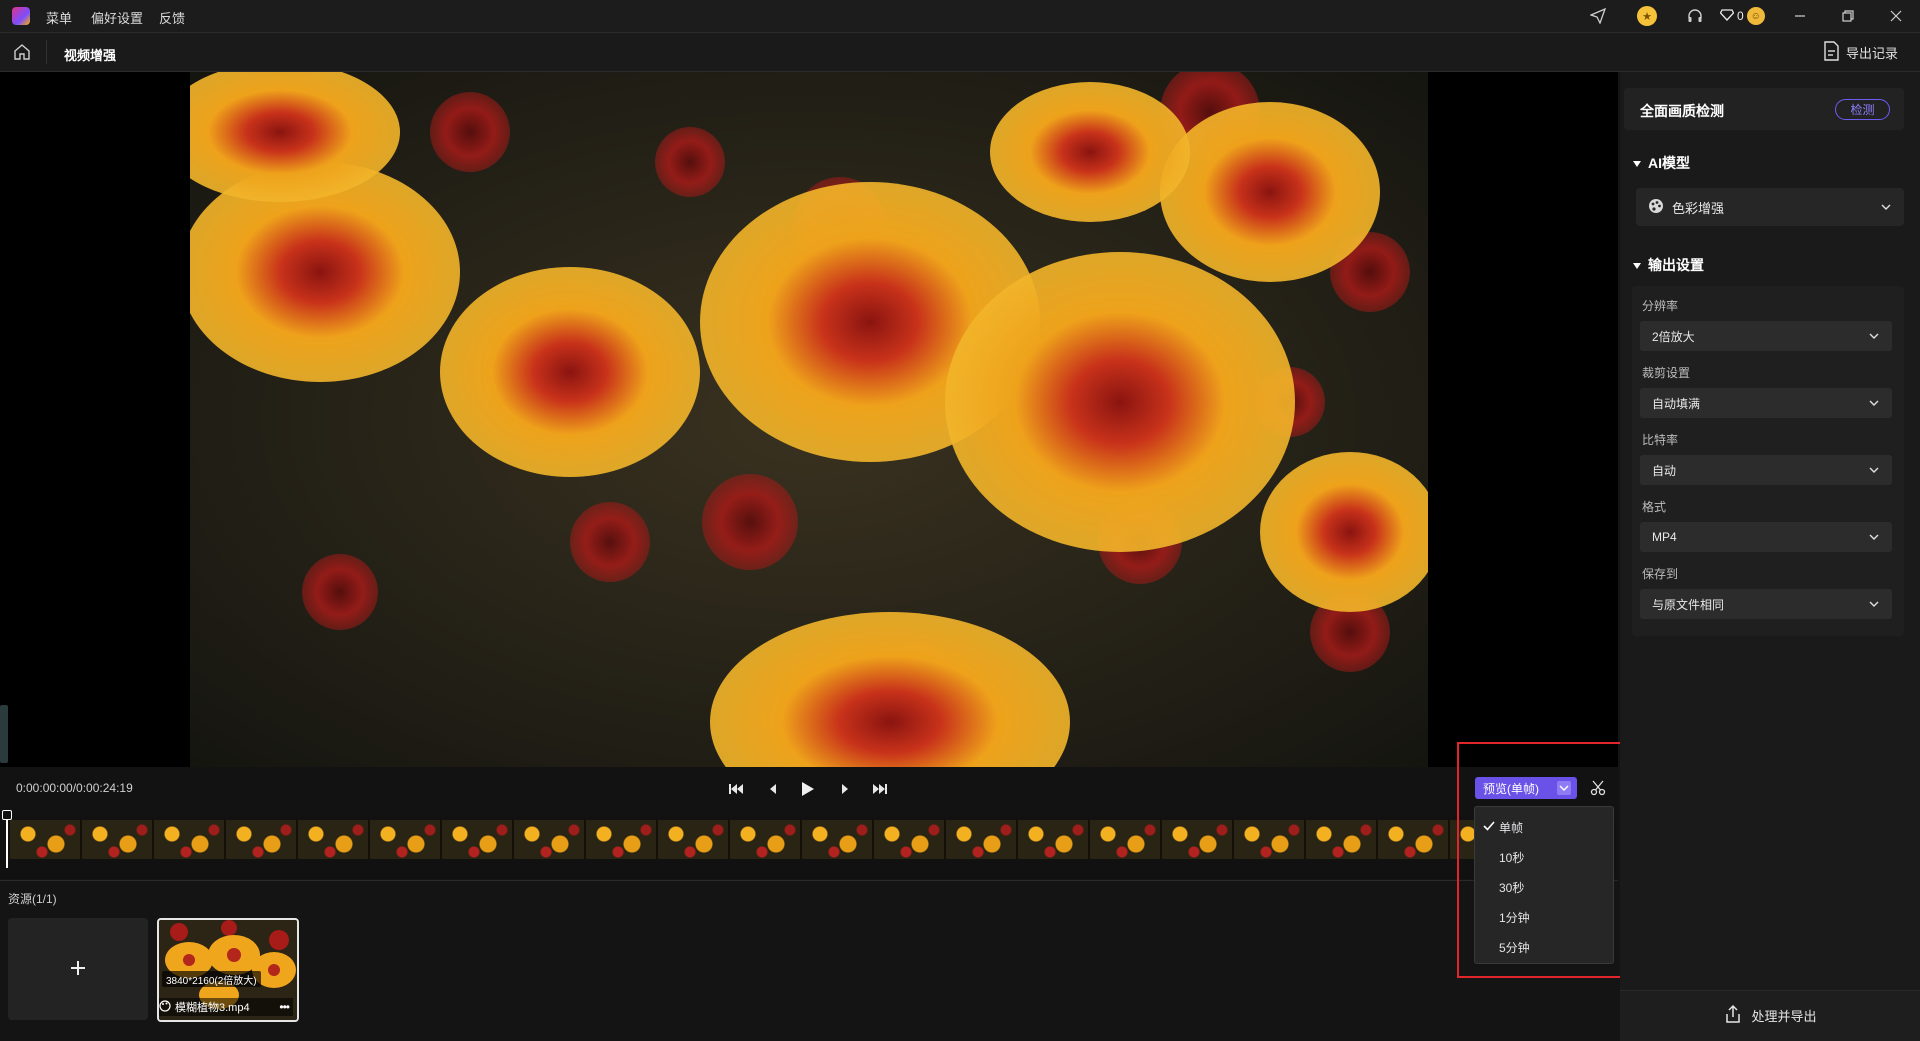 The image size is (1920, 1041). Describe the element at coordinates (46, 52) in the screenshot. I see `nav-divider` at that location.